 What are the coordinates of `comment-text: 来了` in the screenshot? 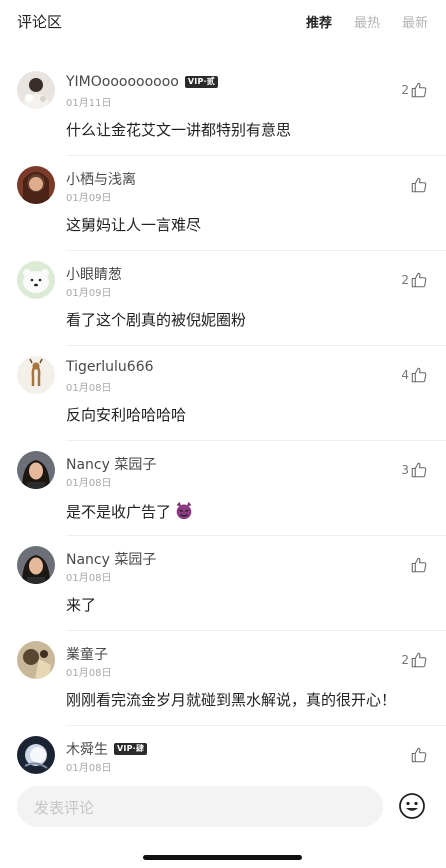 It's located at (81, 604).